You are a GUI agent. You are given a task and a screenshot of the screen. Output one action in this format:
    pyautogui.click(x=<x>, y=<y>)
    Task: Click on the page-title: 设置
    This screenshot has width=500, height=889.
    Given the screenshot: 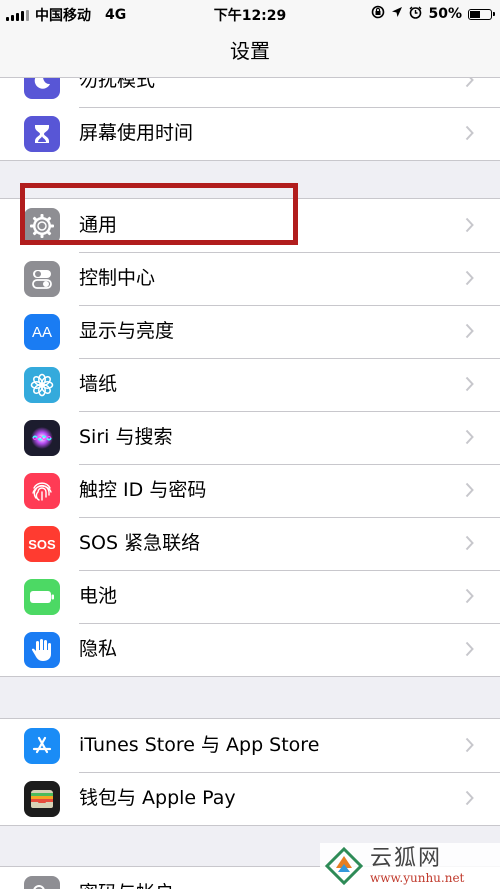 What is the action you would take?
    pyautogui.click(x=250, y=51)
    